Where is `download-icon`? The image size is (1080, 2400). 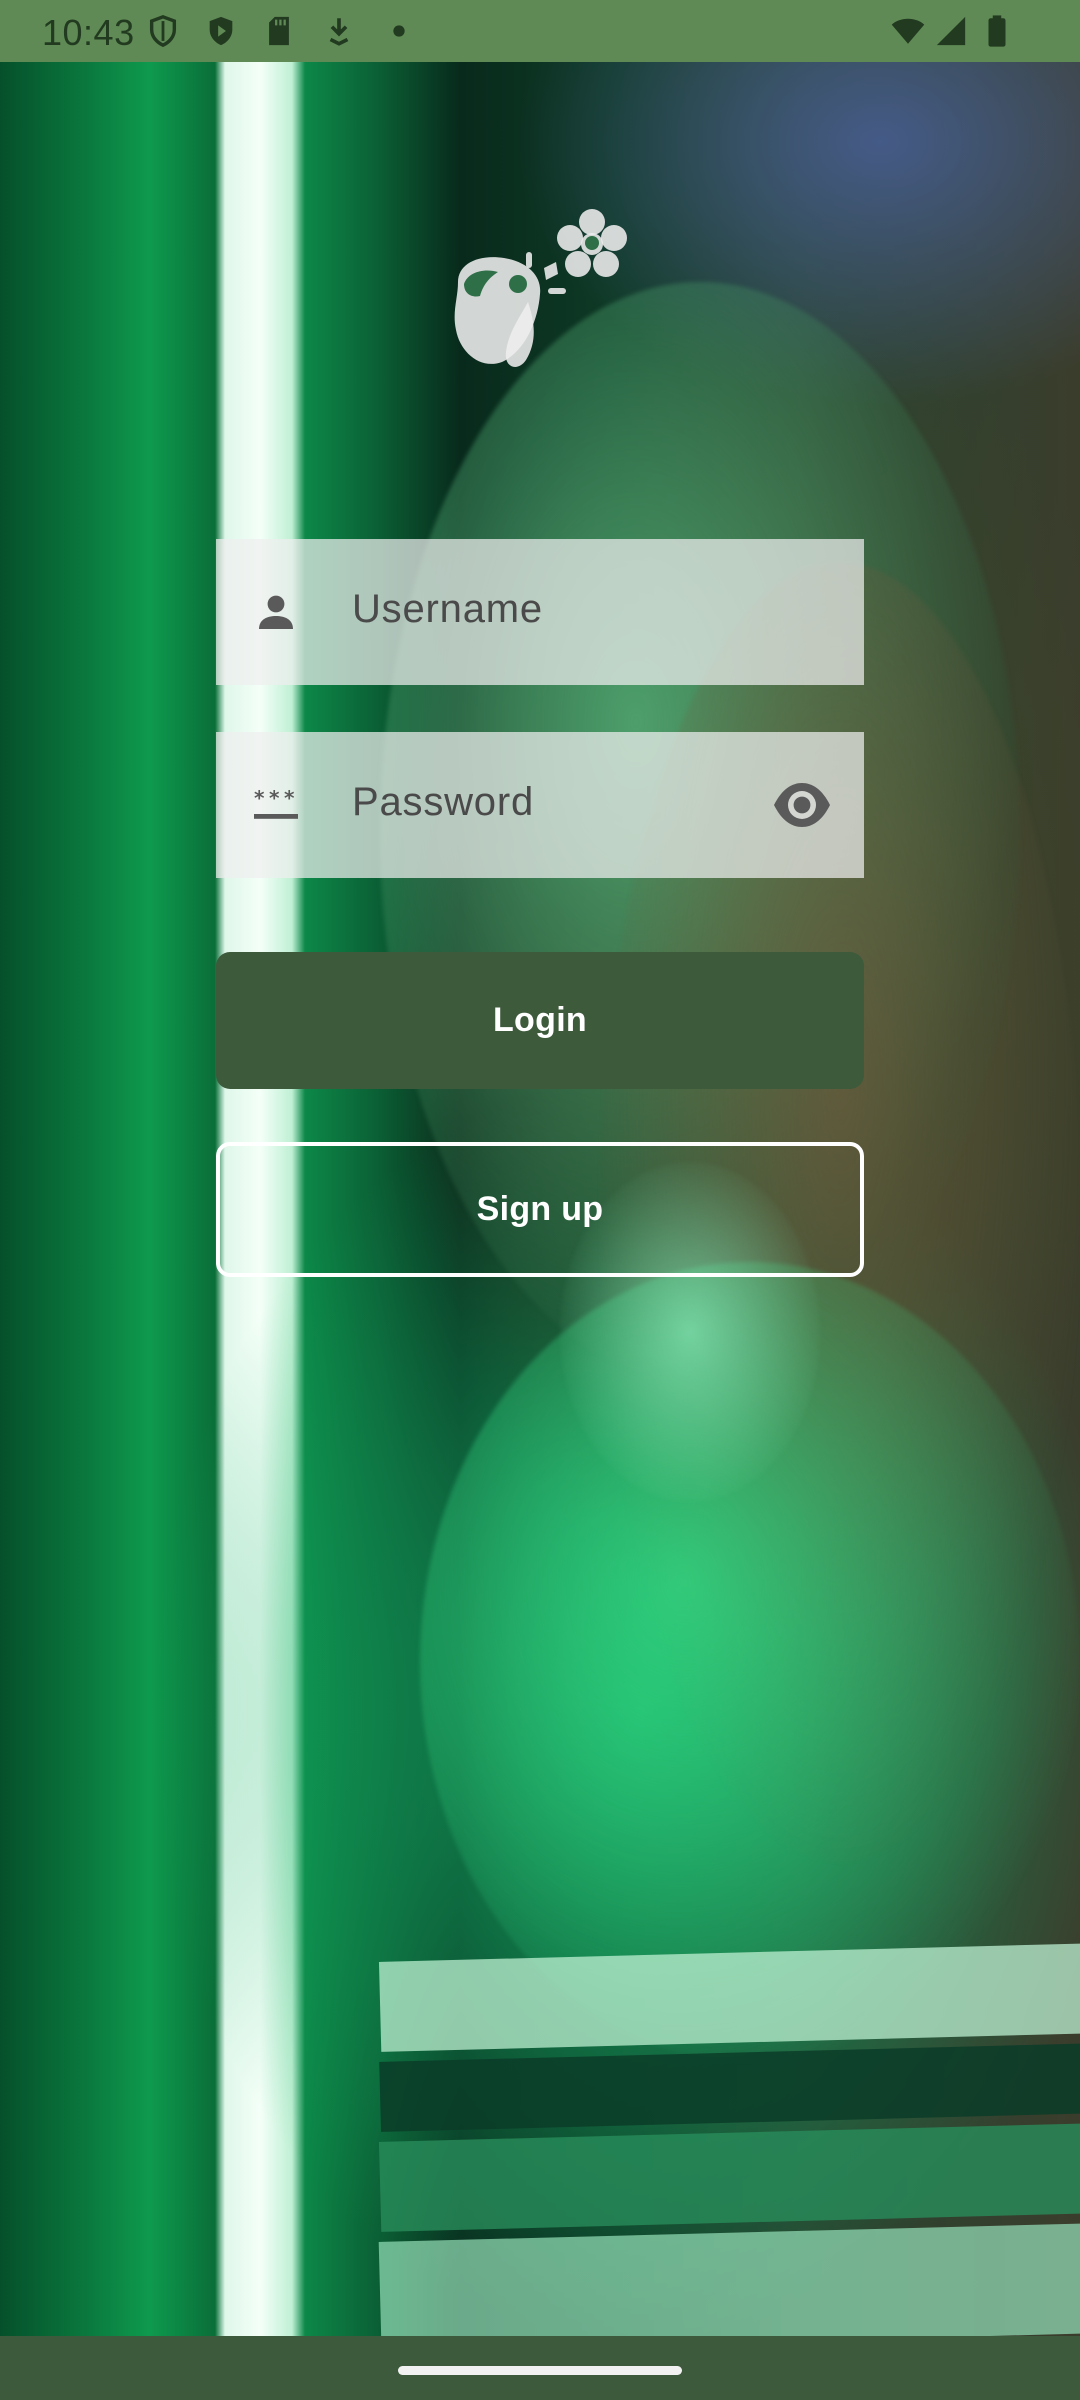 download-icon is located at coordinates (339, 32).